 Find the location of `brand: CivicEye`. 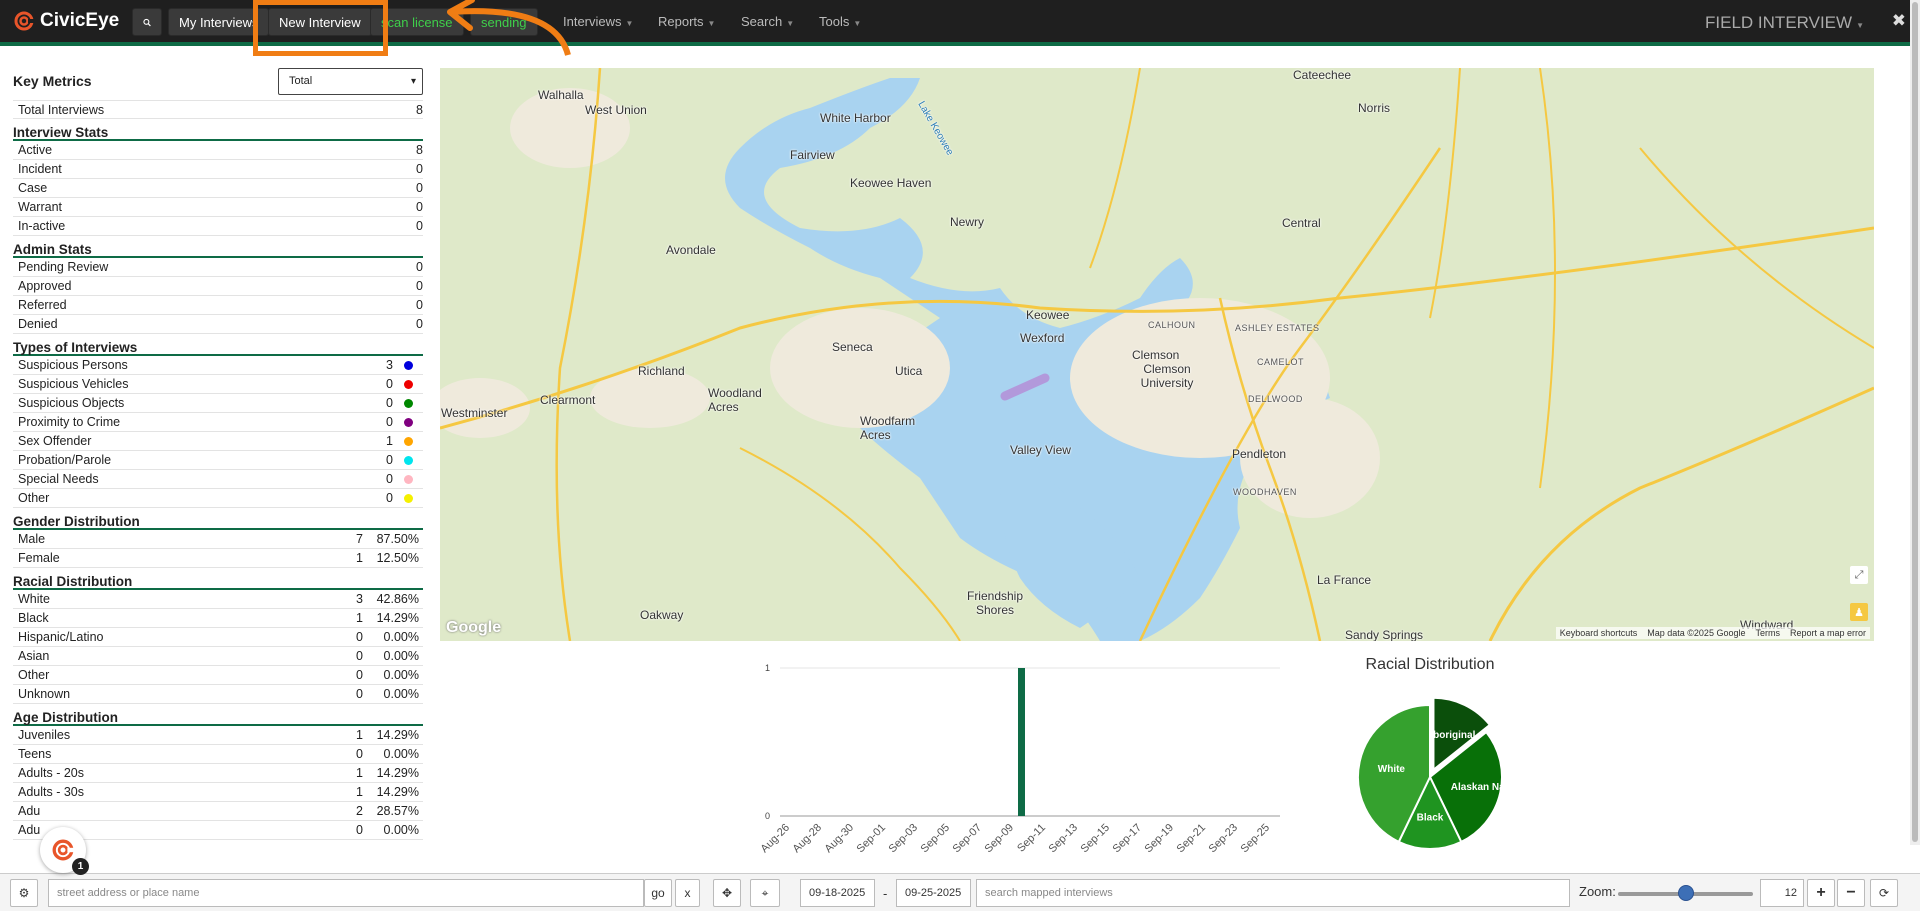

brand: CivicEye is located at coordinates (66, 21).